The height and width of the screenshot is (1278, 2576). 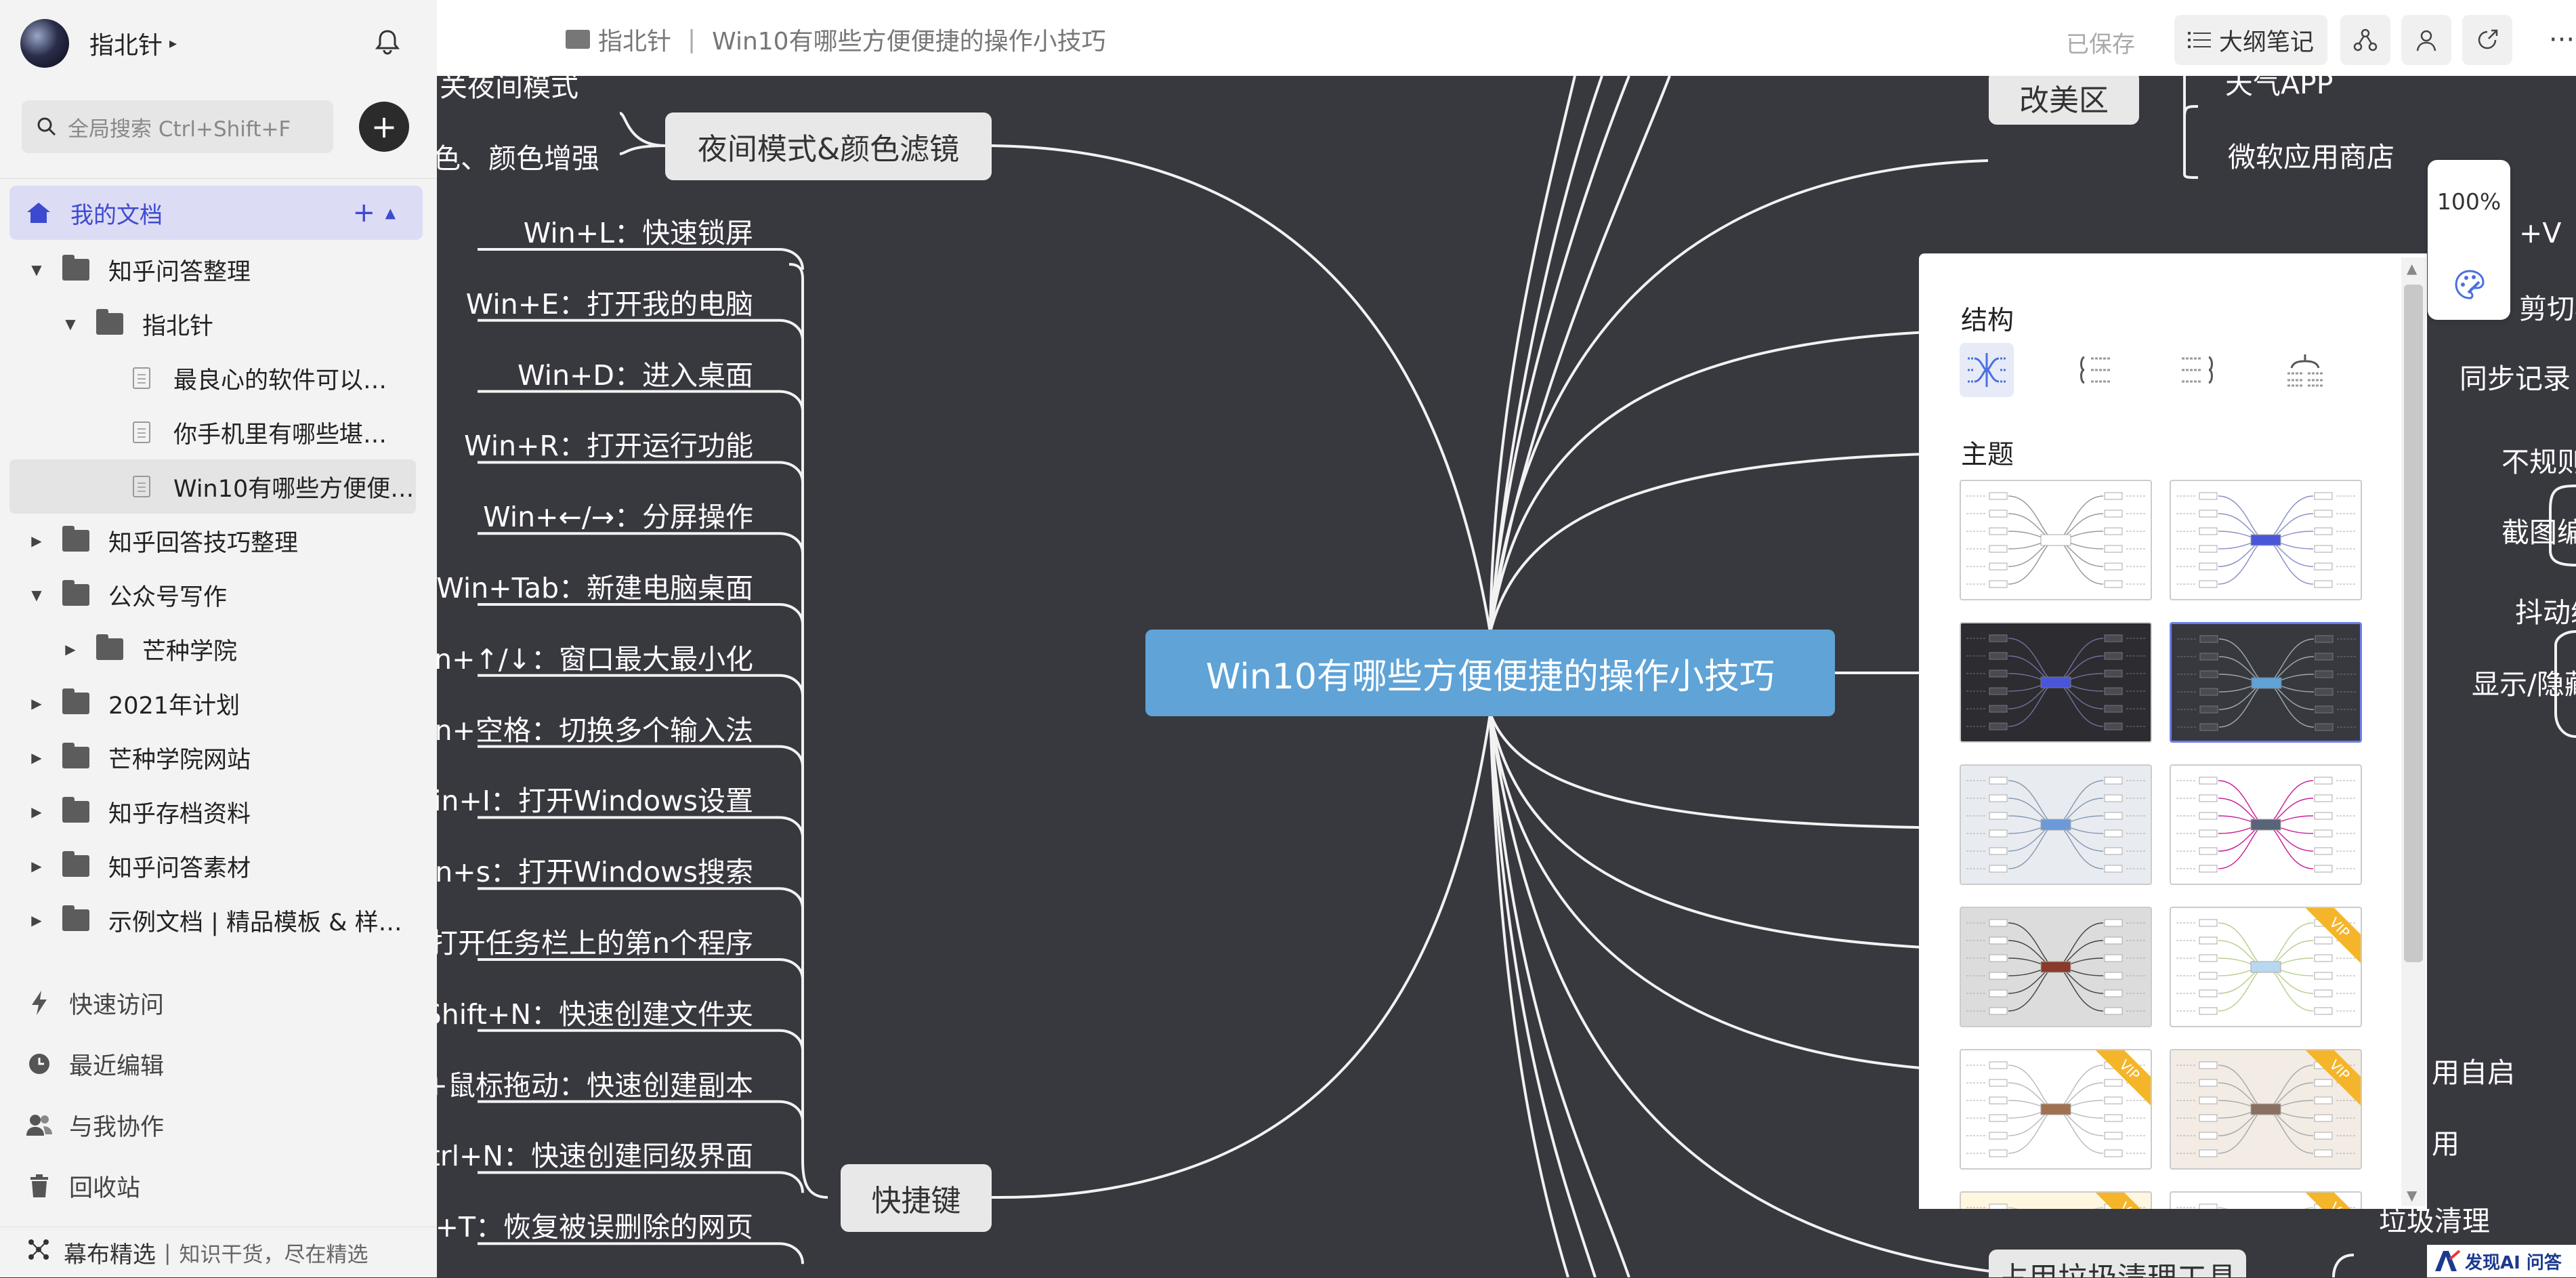 What do you see at coordinates (618, 514) in the screenshot?
I see `shortcut-node: Win+←/→：分屏操作` at bounding box center [618, 514].